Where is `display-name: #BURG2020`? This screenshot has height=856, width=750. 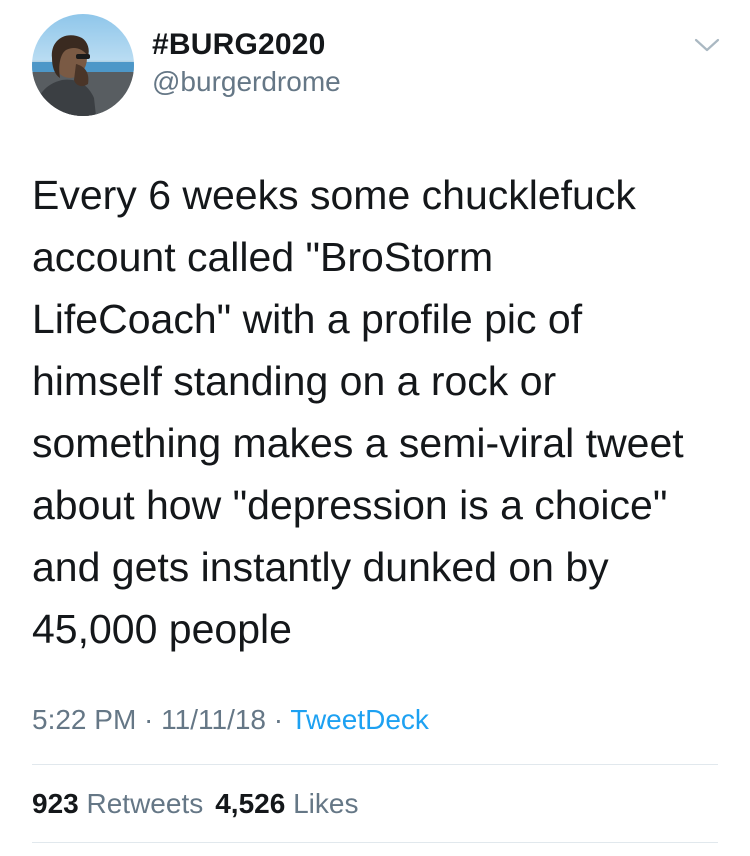 display-name: #BURG2020 is located at coordinates (246, 45).